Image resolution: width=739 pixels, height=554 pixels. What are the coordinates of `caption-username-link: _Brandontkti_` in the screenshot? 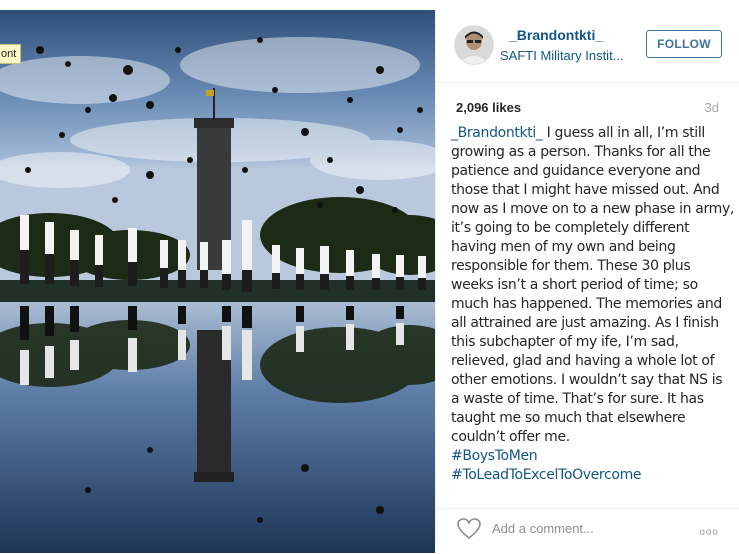 It's located at (497, 133).